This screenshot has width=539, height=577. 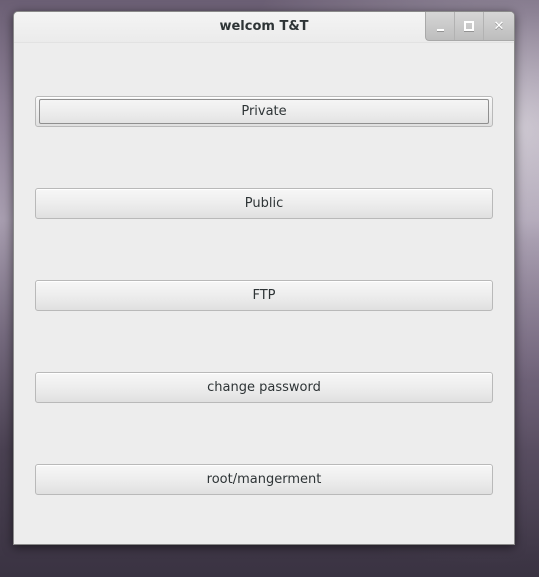 What do you see at coordinates (440, 29) in the screenshot?
I see `minimize-icon` at bounding box center [440, 29].